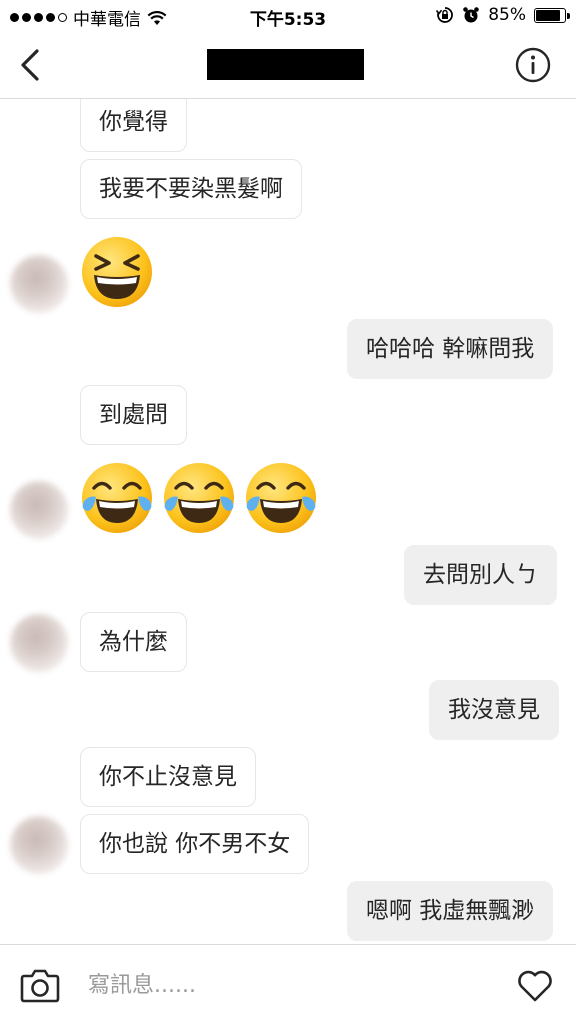  I want to click on grinning-squinting-face-icon, so click(117, 272).